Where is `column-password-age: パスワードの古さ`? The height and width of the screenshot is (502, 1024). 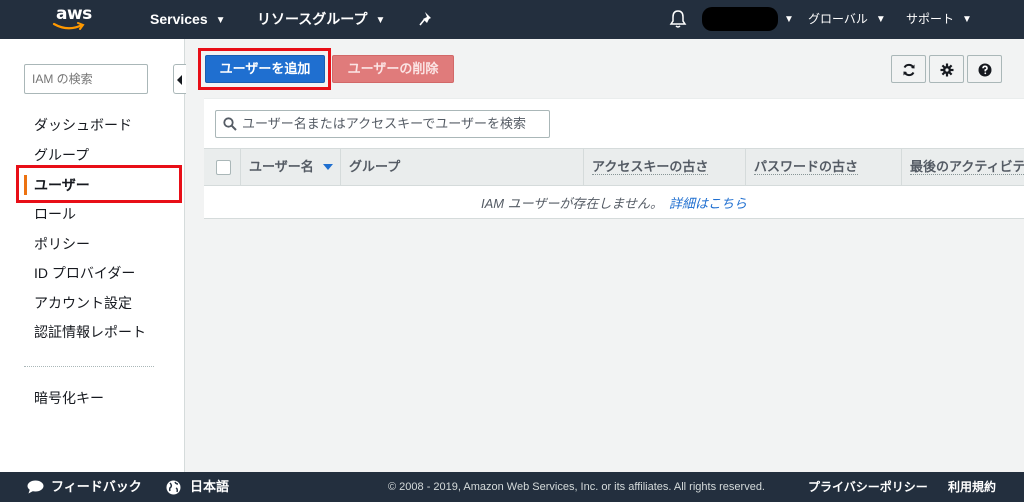
column-password-age: パスワードの古さ is located at coordinates (823, 167).